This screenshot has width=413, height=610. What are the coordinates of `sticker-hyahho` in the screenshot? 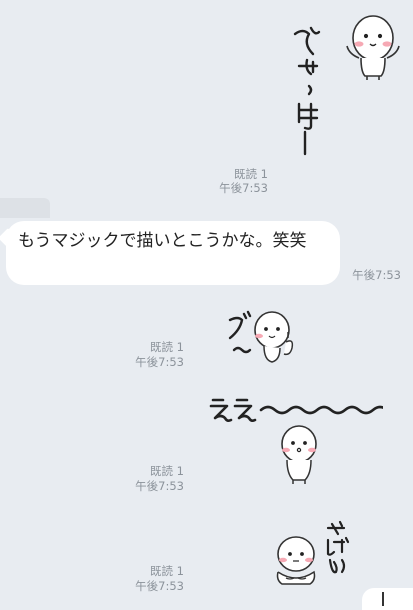 It's located at (347, 83).